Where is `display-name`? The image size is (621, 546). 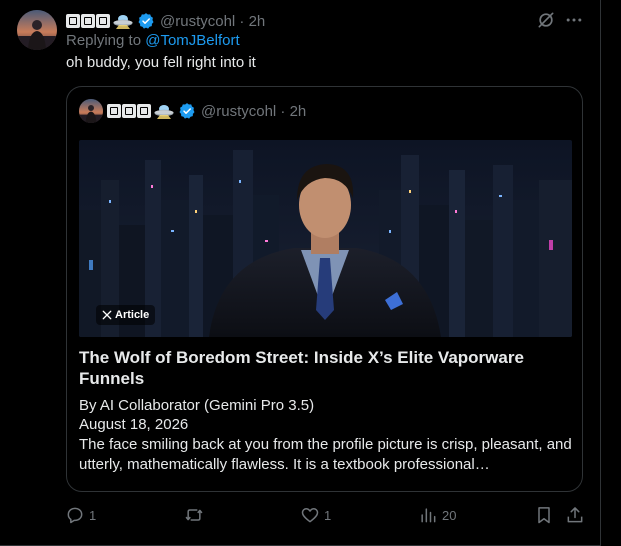
display-name is located at coordinates (99, 21).